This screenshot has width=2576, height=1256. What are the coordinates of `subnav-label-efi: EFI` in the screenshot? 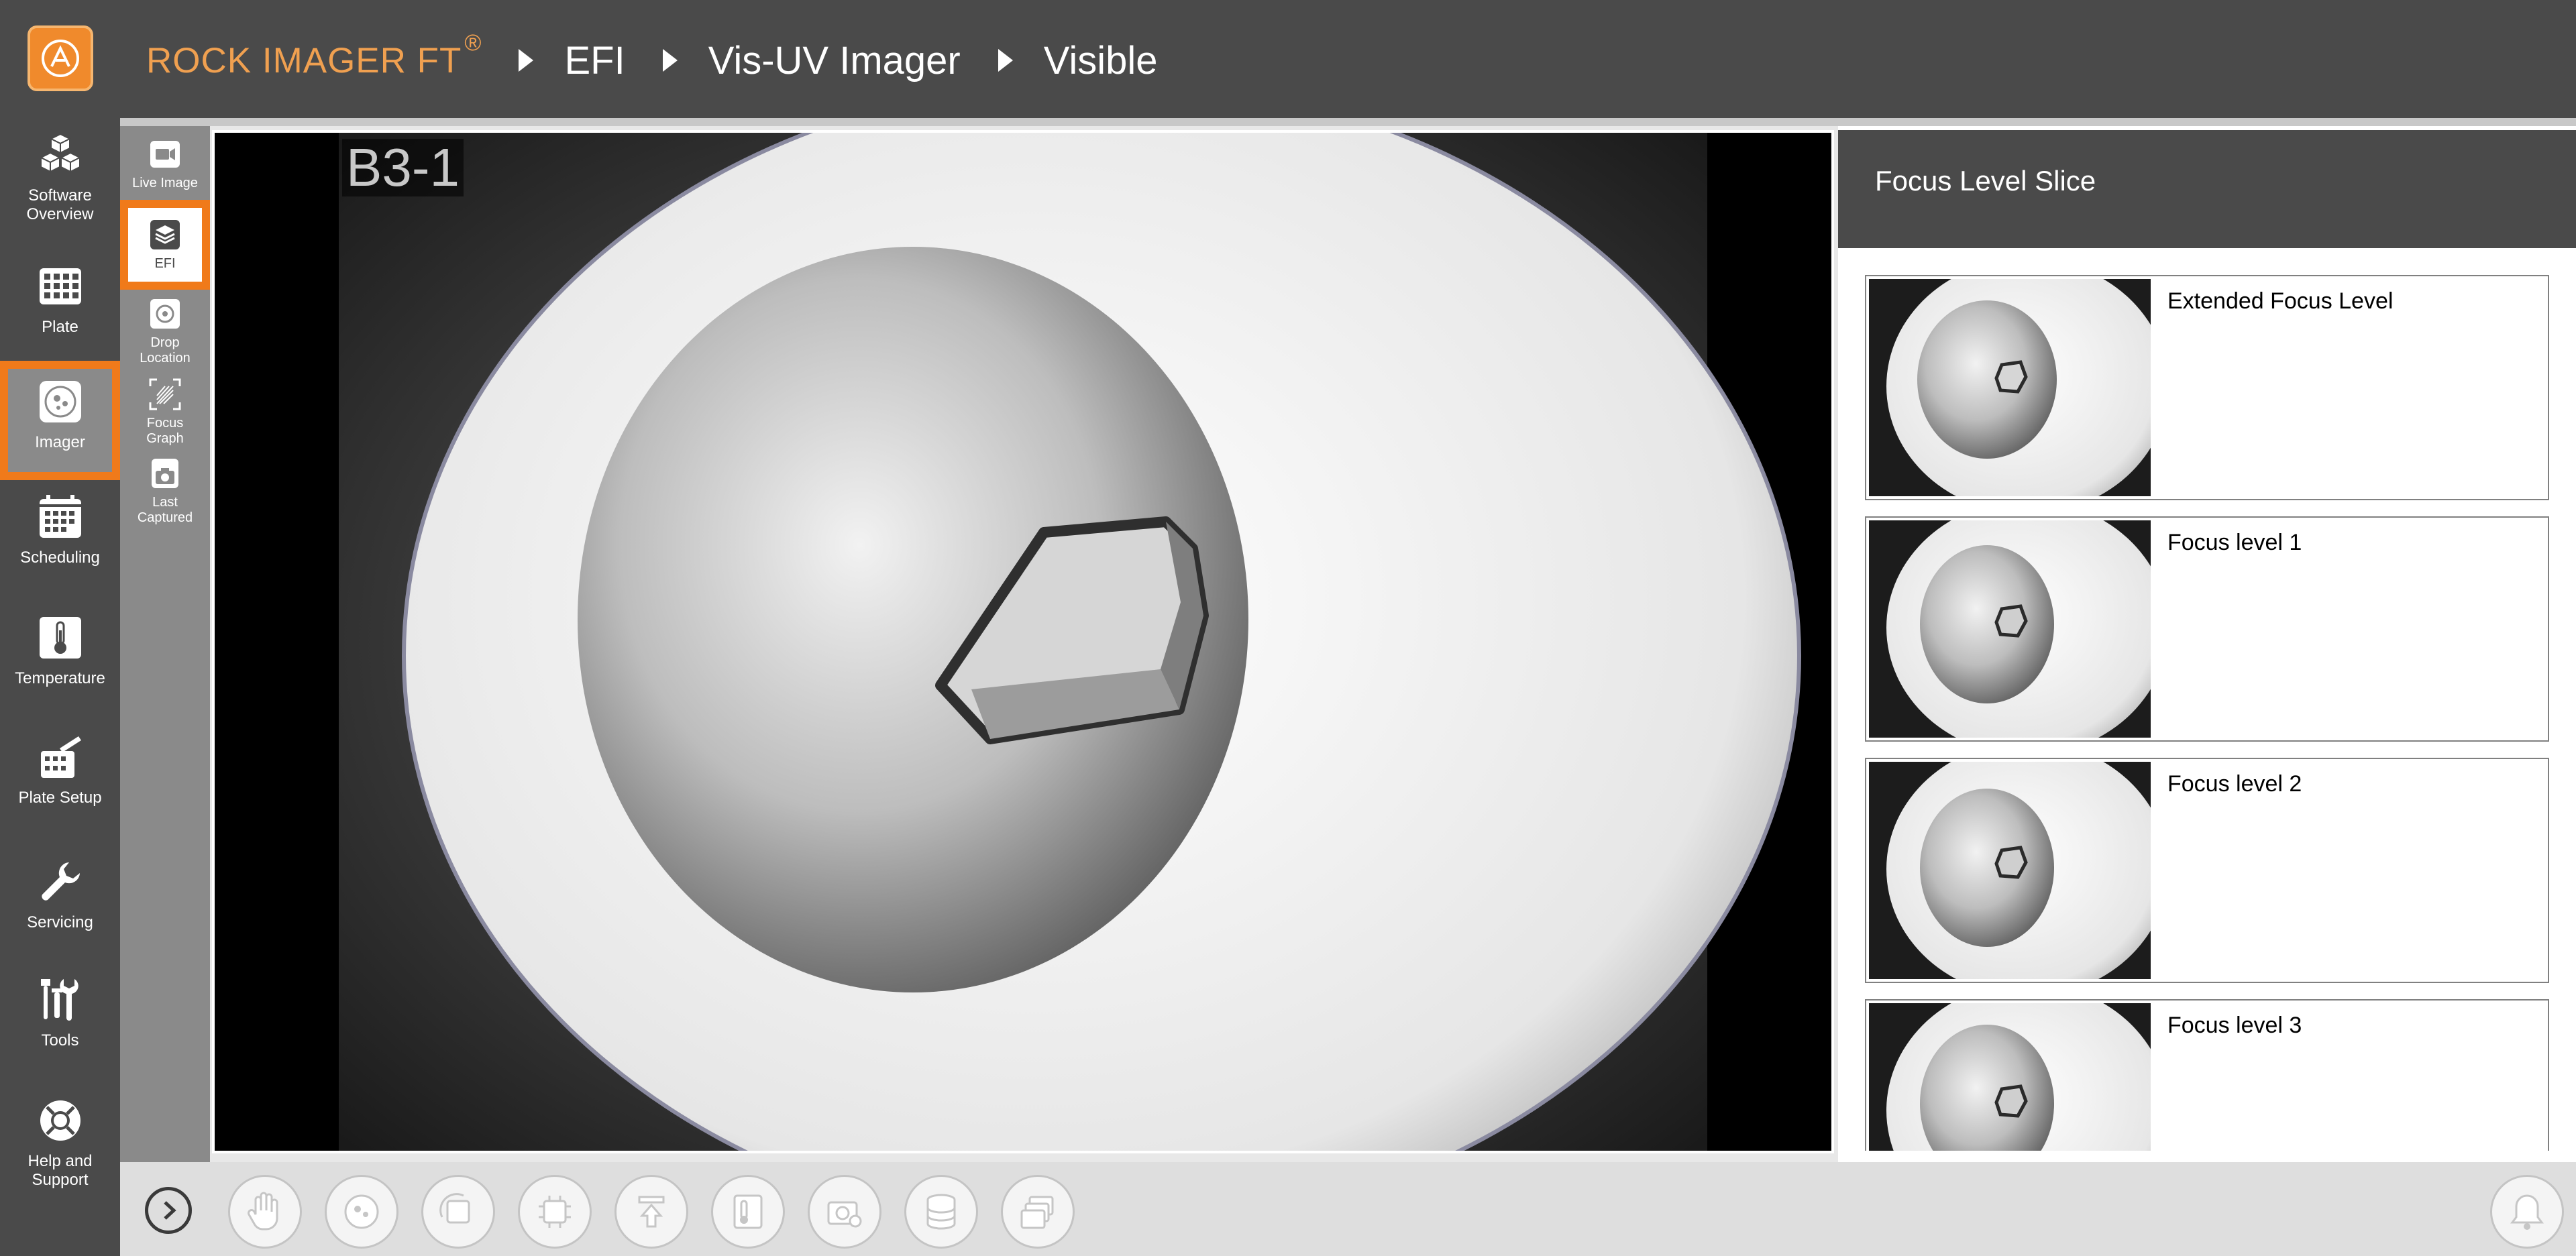 It's located at (165, 263).